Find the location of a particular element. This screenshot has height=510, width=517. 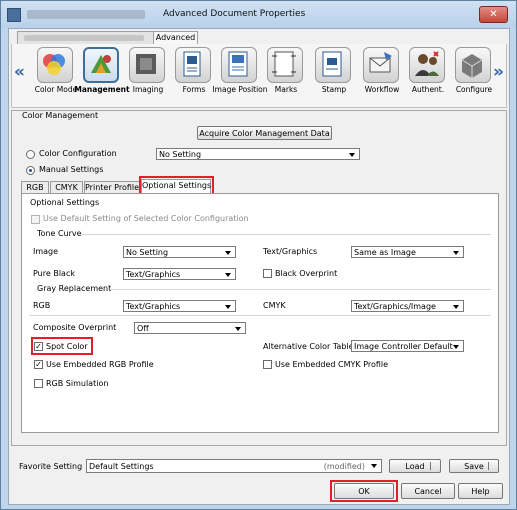

nav-item-workflow: Workflow is located at coordinates (382, 77).